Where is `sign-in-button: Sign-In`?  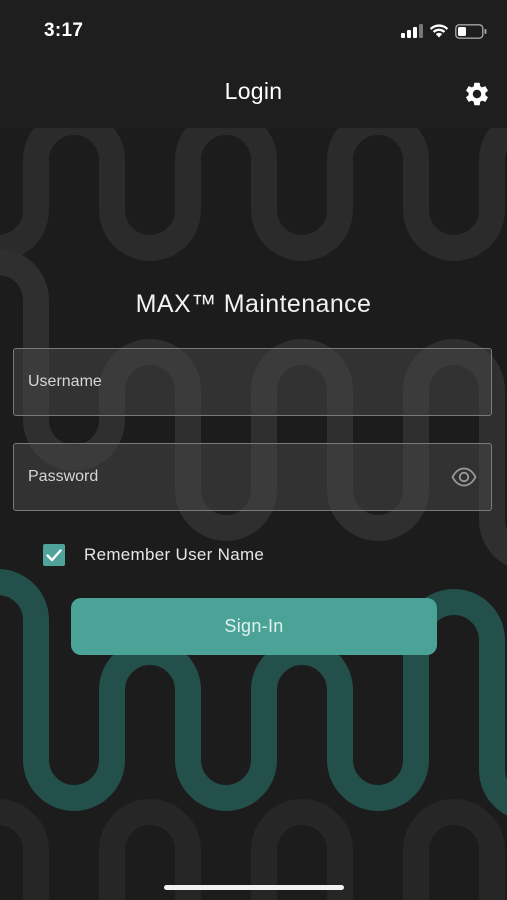 sign-in-button: Sign-In is located at coordinates (254, 626).